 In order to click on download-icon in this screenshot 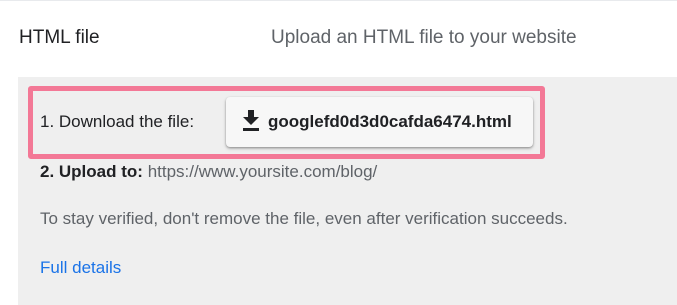, I will do `click(251, 120)`.